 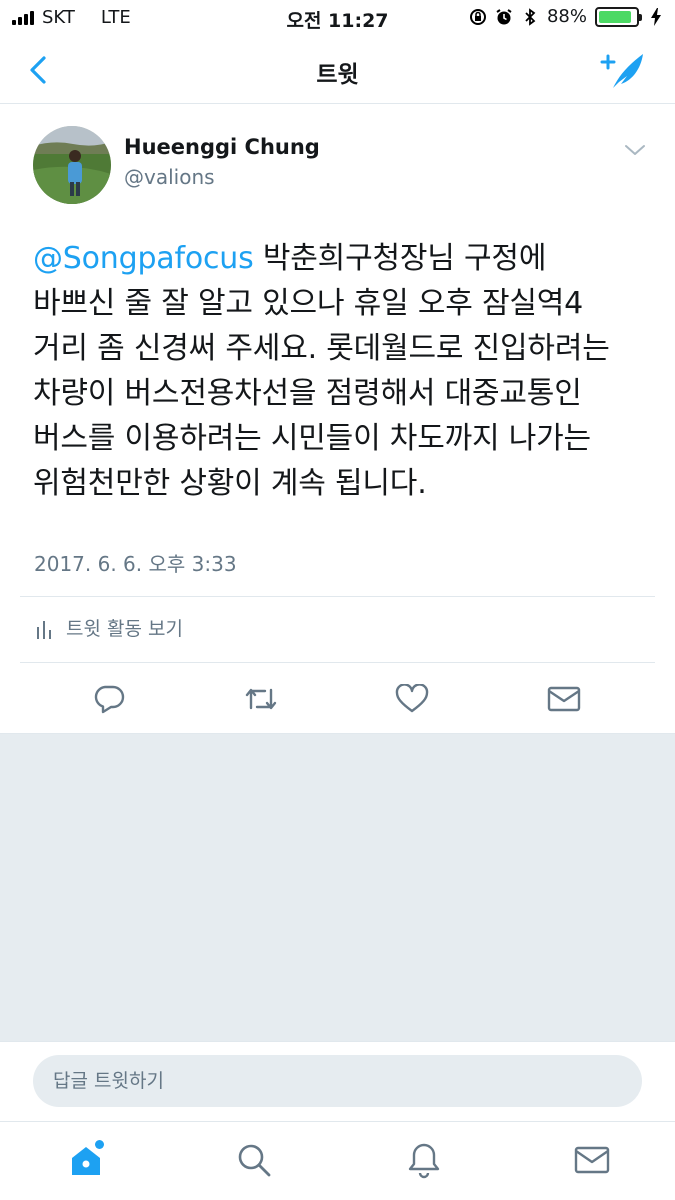 What do you see at coordinates (337, 18) in the screenshot?
I see `status-bar: SKT LTE 오전 11:27 88%` at bounding box center [337, 18].